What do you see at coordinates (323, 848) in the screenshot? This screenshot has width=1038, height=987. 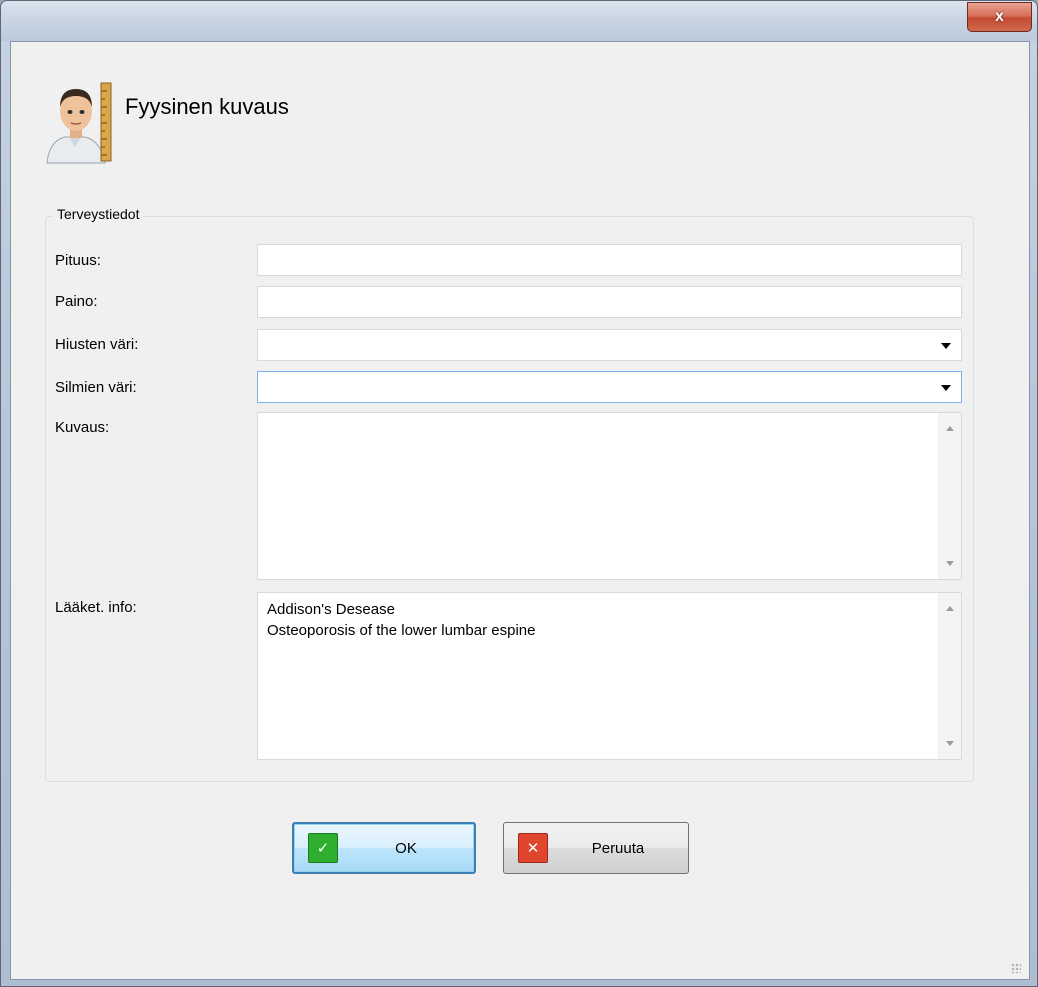 I see `checkmark-icon: ✓` at bounding box center [323, 848].